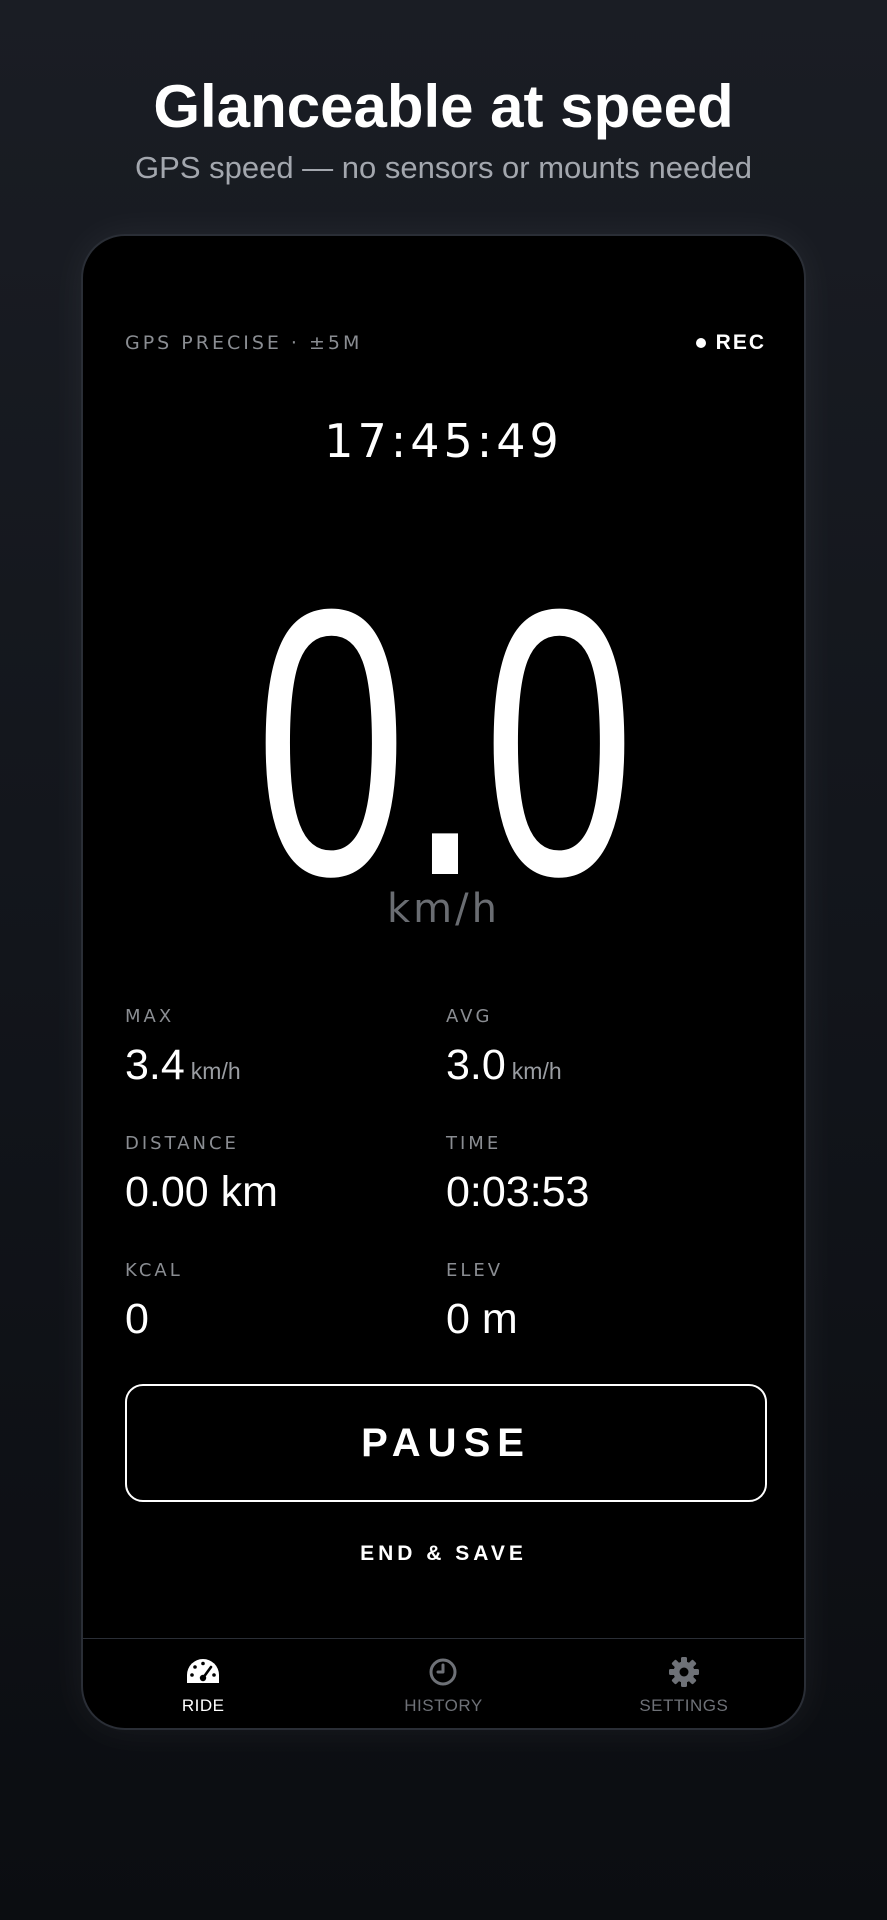  Describe the element at coordinates (700, 343) in the screenshot. I see `rec-dot-icon` at that location.